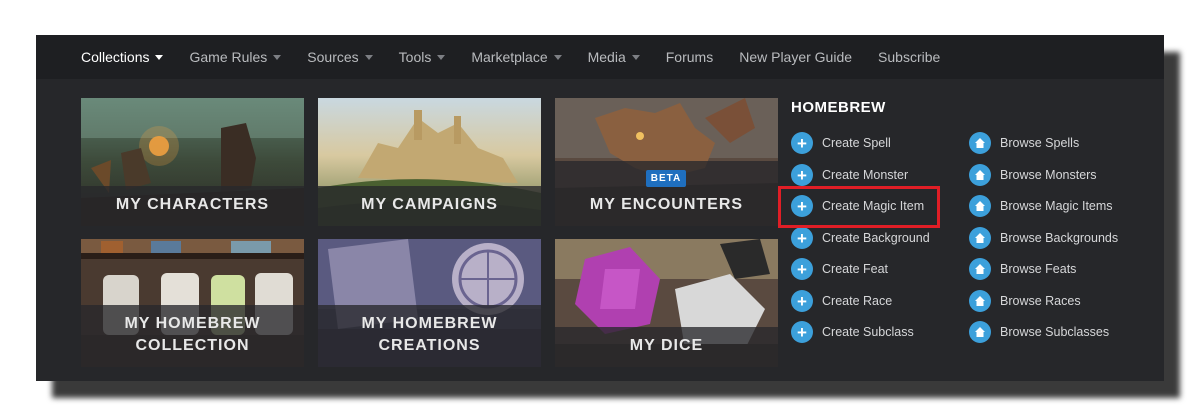 The height and width of the screenshot is (417, 1200). Describe the element at coordinates (865, 175) in the screenshot. I see `link-label: Create Monster` at that location.